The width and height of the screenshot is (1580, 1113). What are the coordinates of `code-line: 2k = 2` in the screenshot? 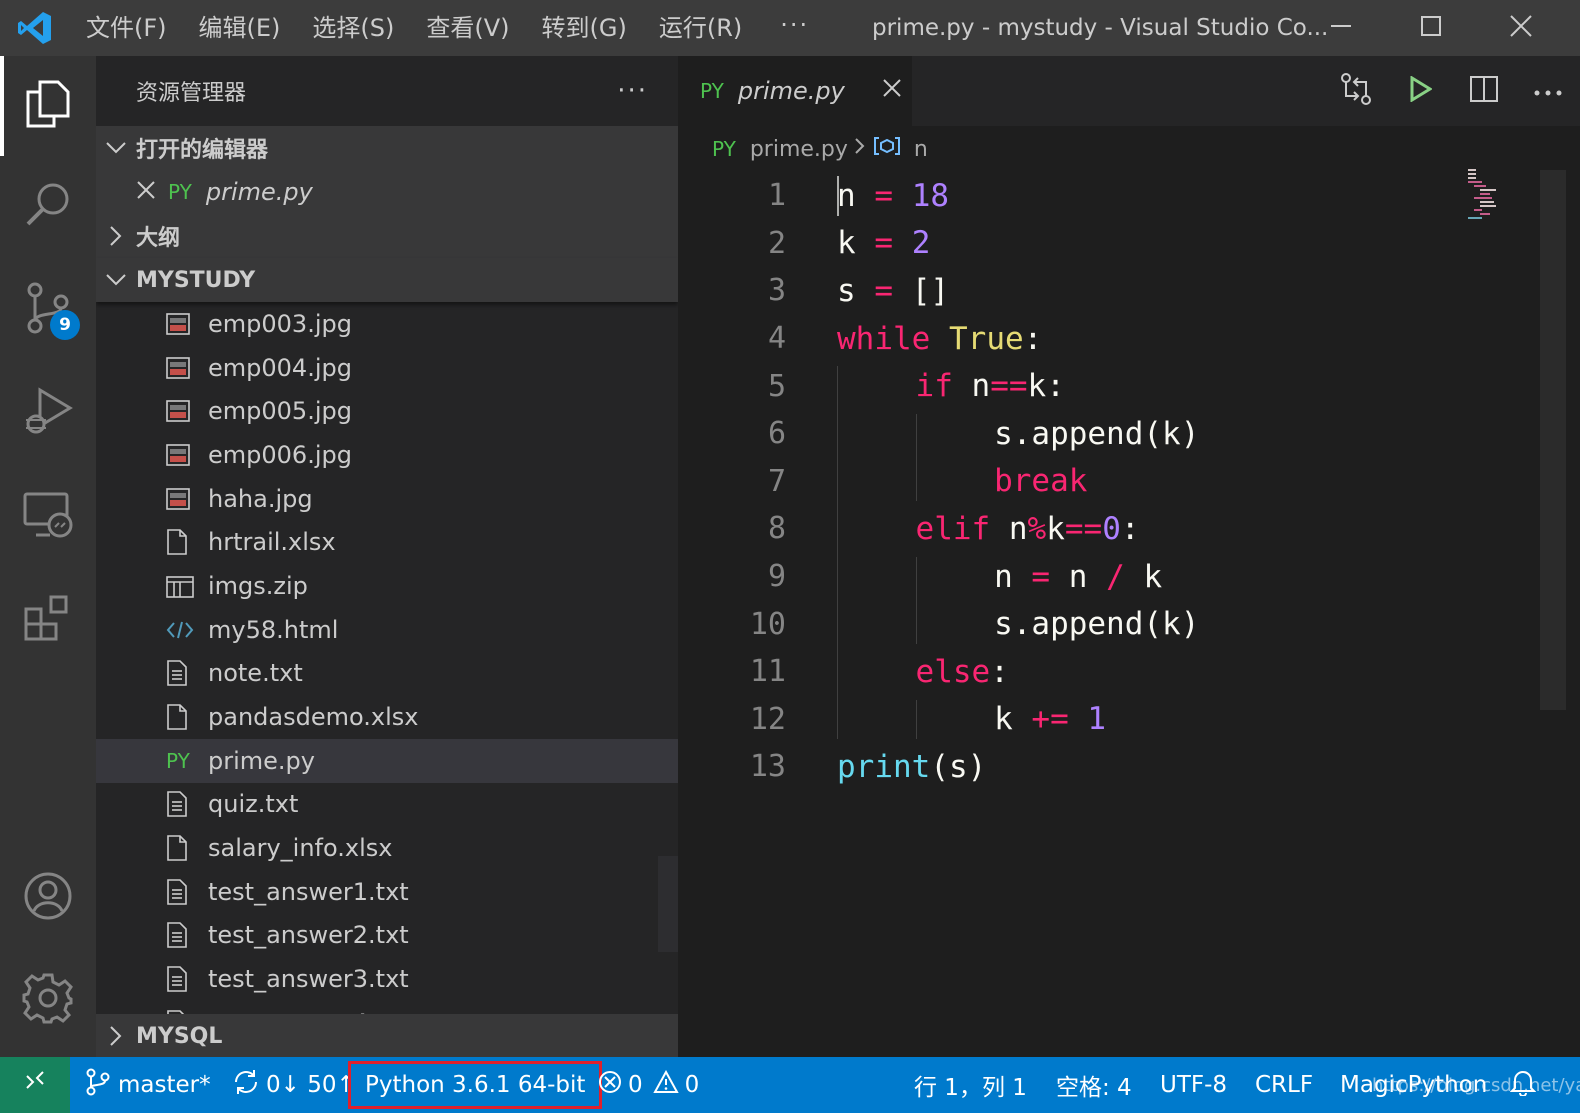 It's located at (1108, 244).